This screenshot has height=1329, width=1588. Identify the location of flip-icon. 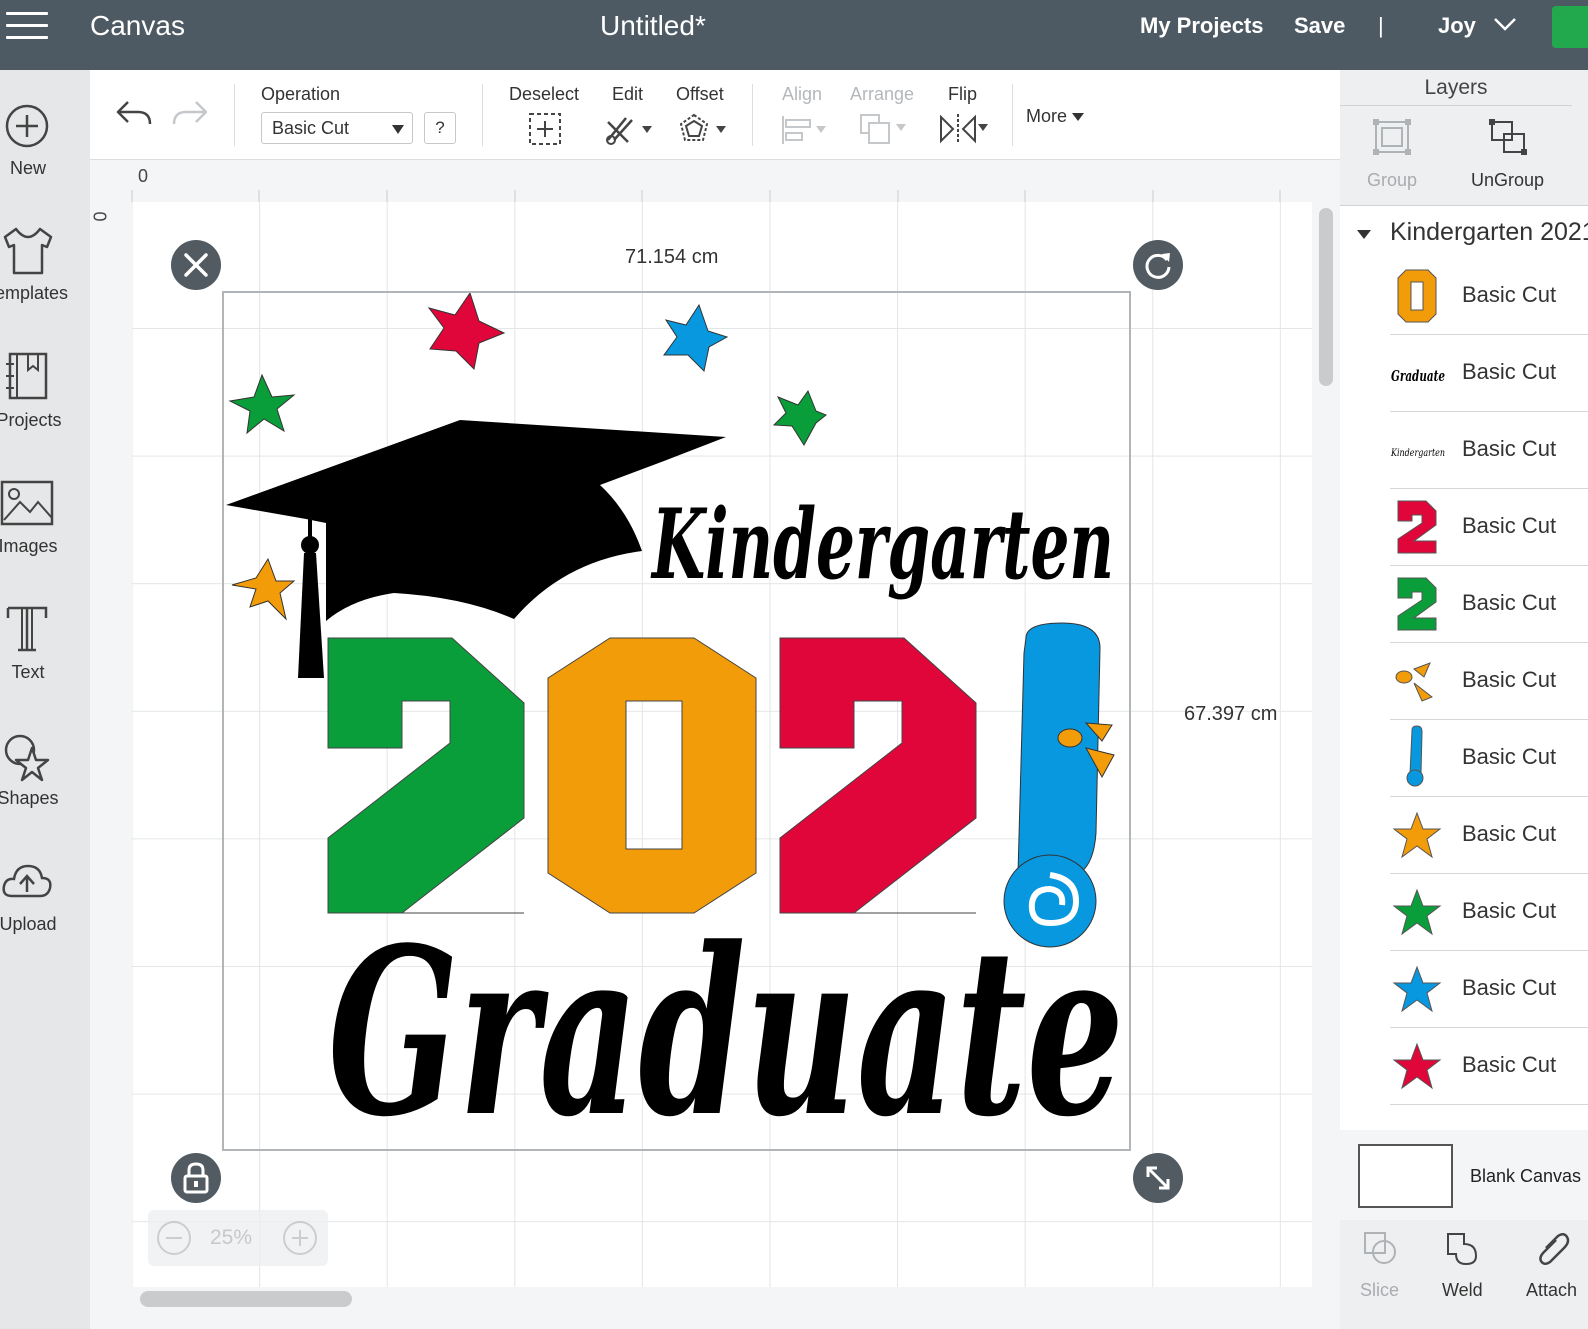
(964, 129).